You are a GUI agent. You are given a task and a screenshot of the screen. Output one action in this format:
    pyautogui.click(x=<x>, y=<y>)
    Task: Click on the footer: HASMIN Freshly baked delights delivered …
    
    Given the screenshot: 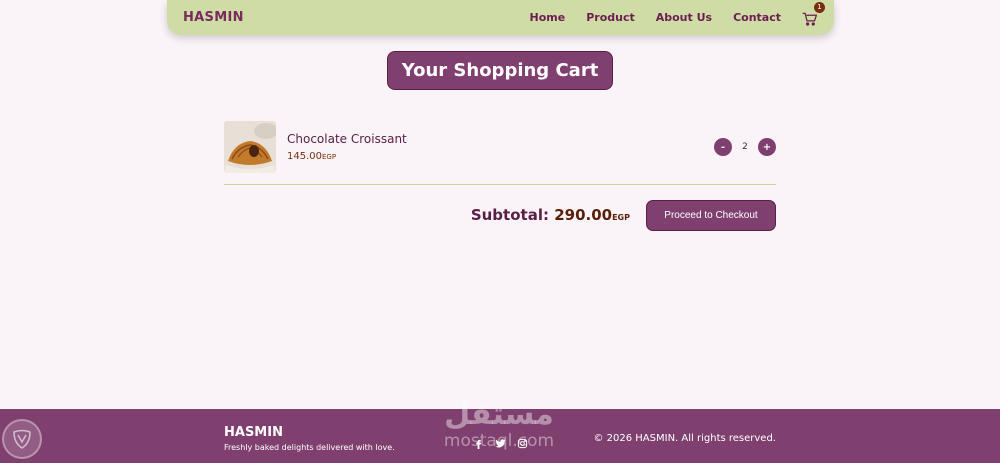 What is the action you would take?
    pyautogui.click(x=500, y=436)
    